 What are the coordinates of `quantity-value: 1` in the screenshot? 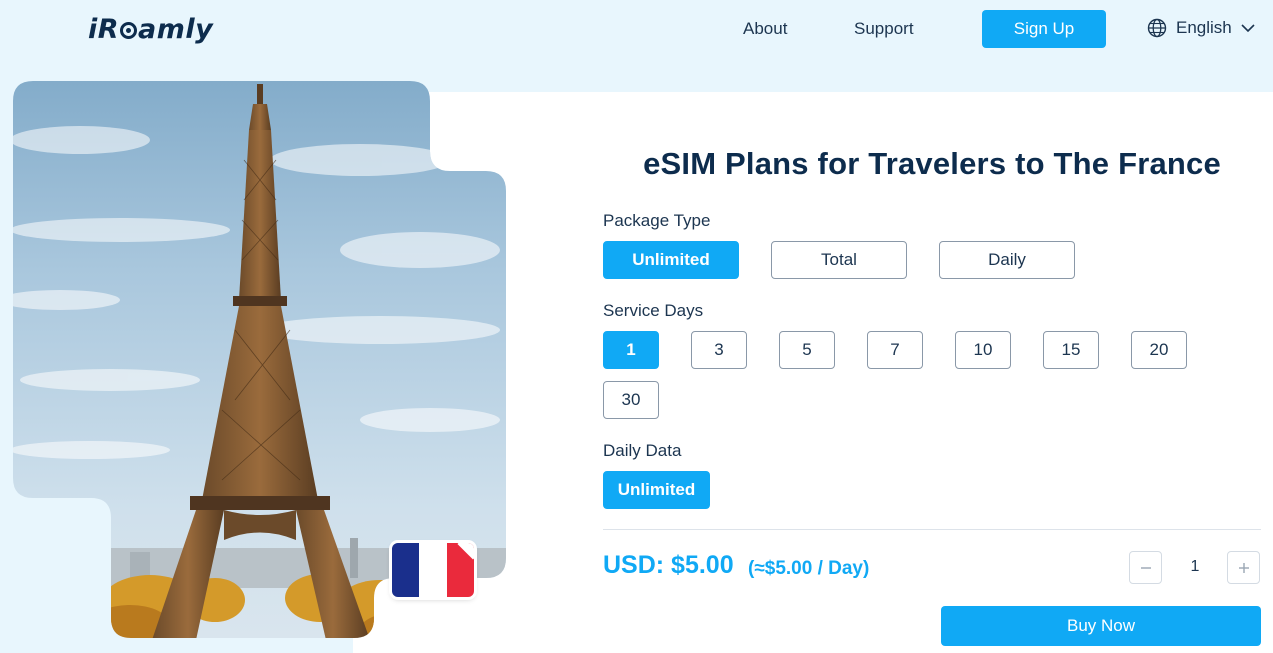 It's located at (1195, 567).